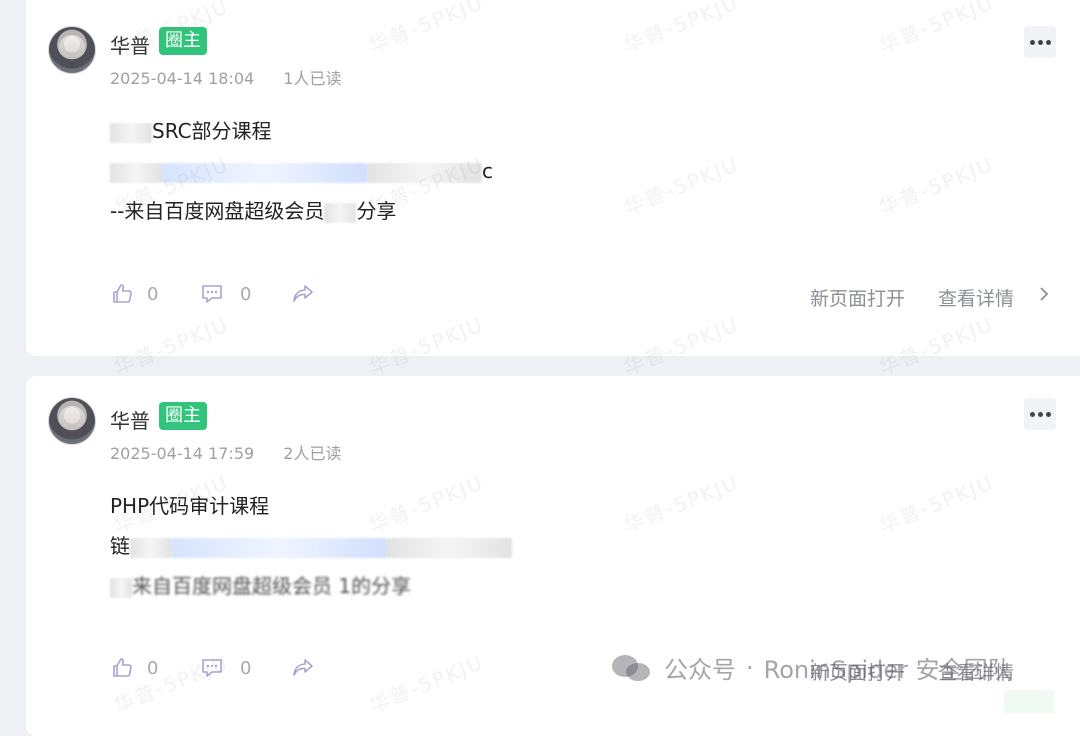 This screenshot has width=1080, height=736. What do you see at coordinates (190, 506) in the screenshot?
I see `post-title: PHP代码审计课程` at bounding box center [190, 506].